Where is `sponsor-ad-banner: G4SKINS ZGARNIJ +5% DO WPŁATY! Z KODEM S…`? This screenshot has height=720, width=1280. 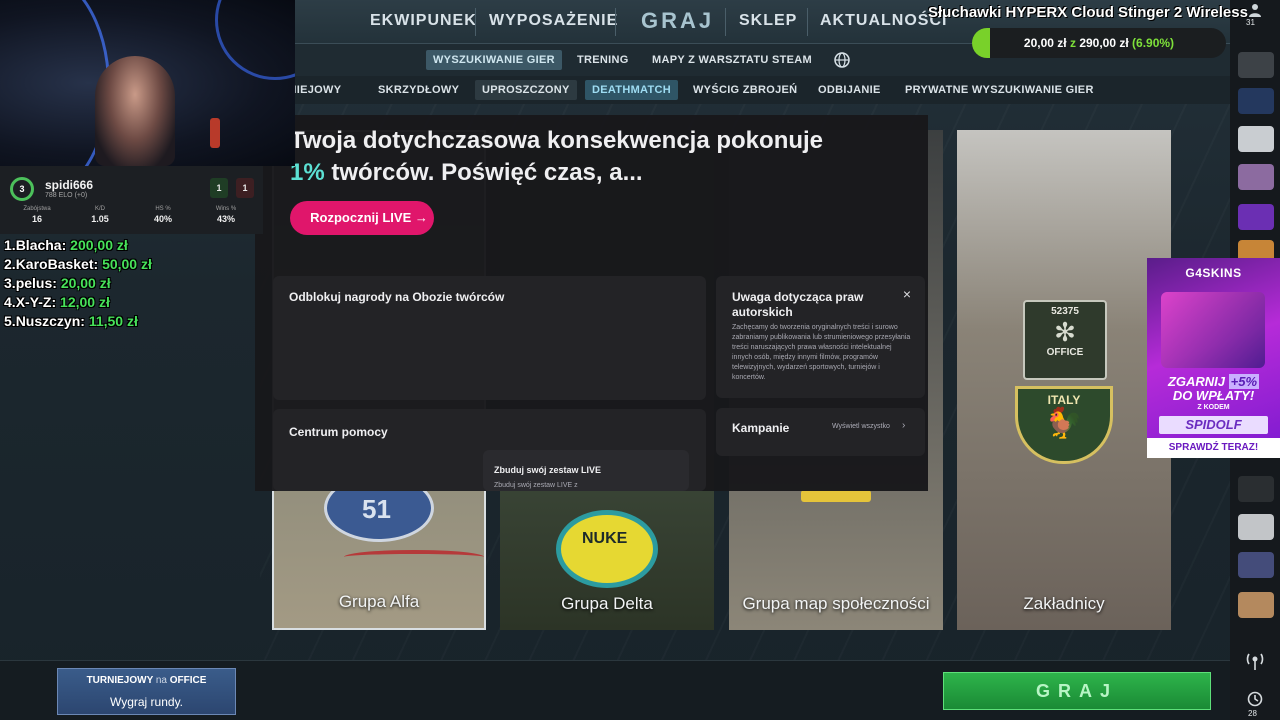
sponsor-ad-banner: G4SKINS ZGARNIJ +5% DO WPŁATY! Z KODEM S… is located at coordinates (1213, 358).